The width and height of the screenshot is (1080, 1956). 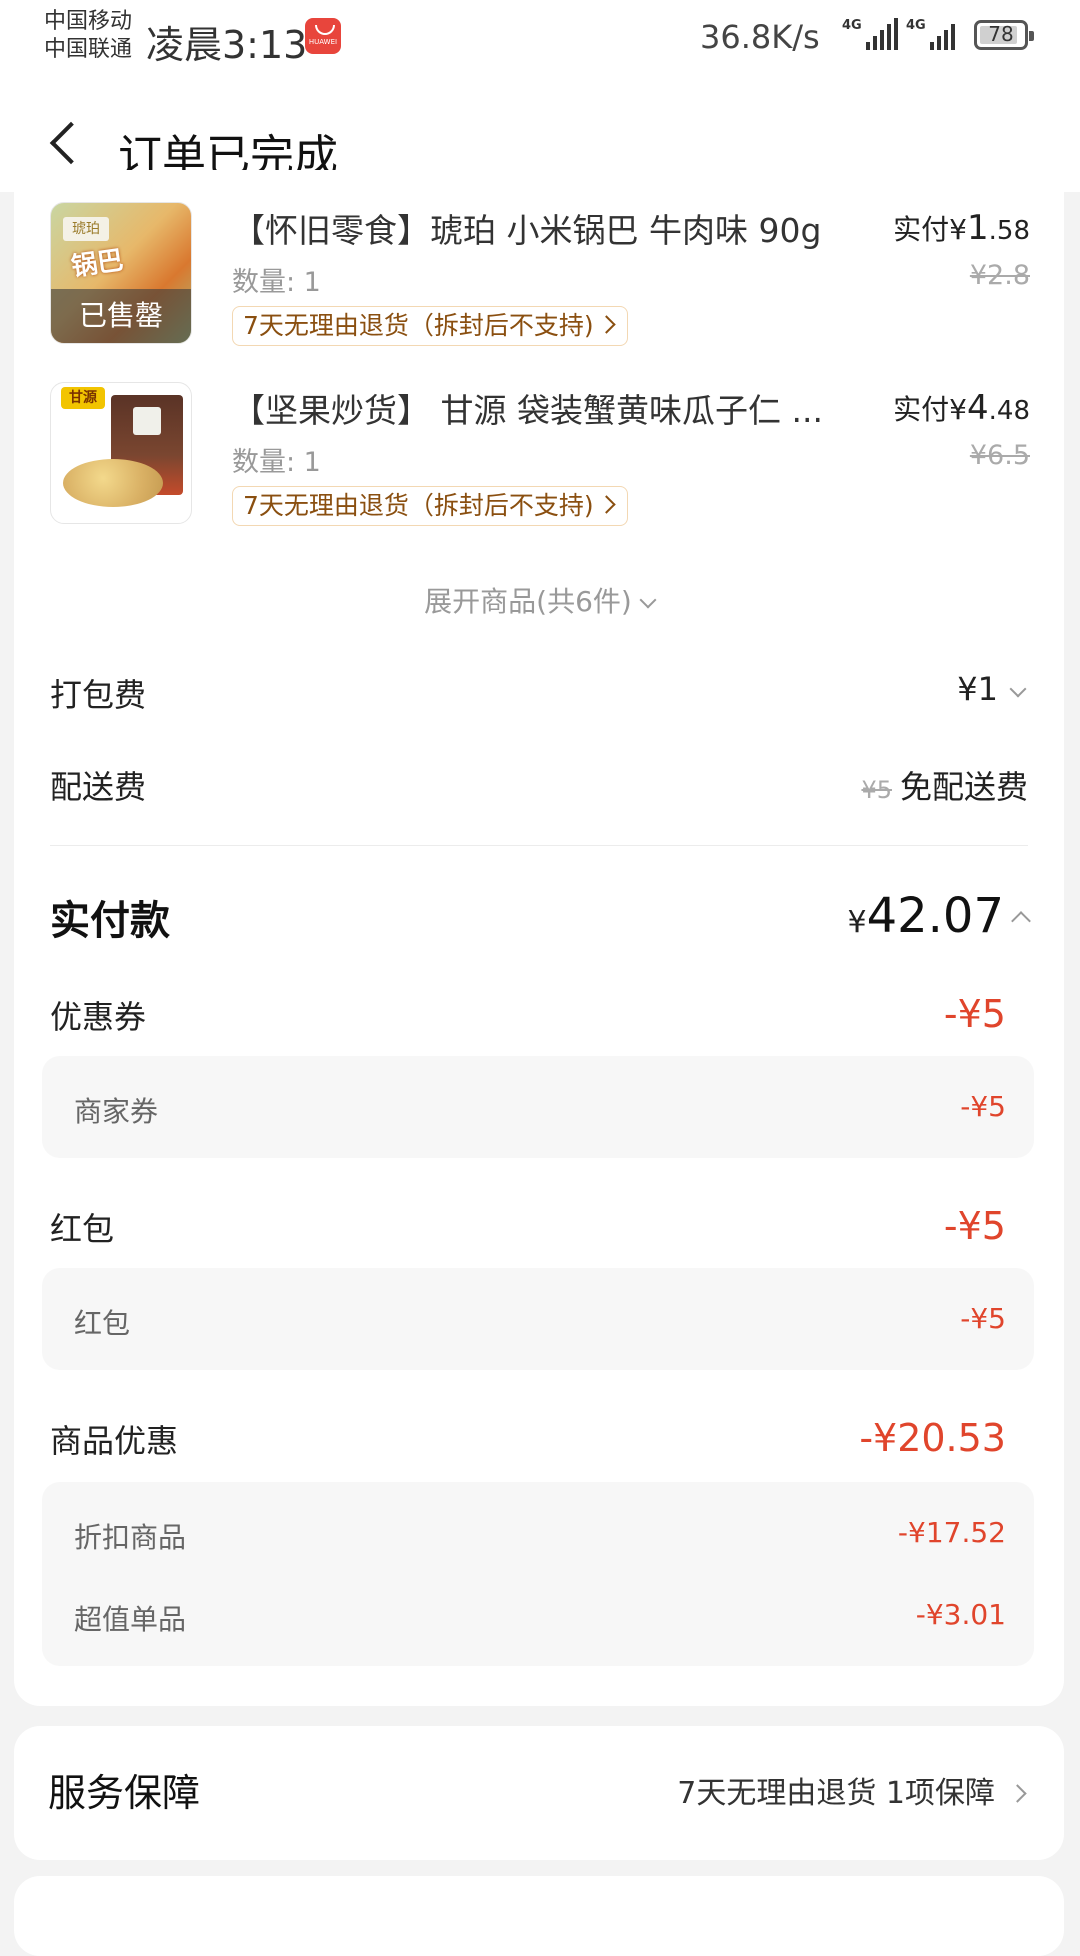 I want to click on coupon-label: 优惠券, so click(x=98, y=1017).